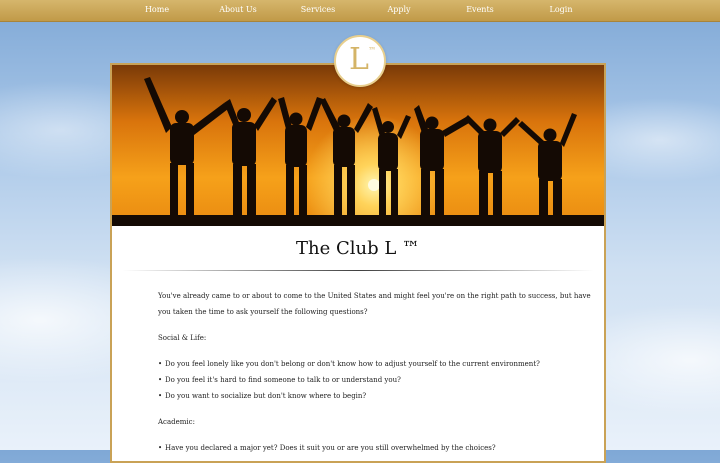 This screenshot has width=720, height=463. I want to click on social-heading: Social & Life:, so click(182, 338).